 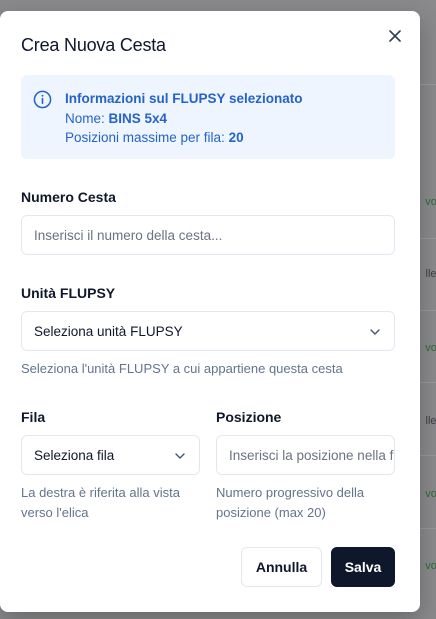 What do you see at coordinates (42, 99) in the screenshot?
I see `info-icon` at bounding box center [42, 99].